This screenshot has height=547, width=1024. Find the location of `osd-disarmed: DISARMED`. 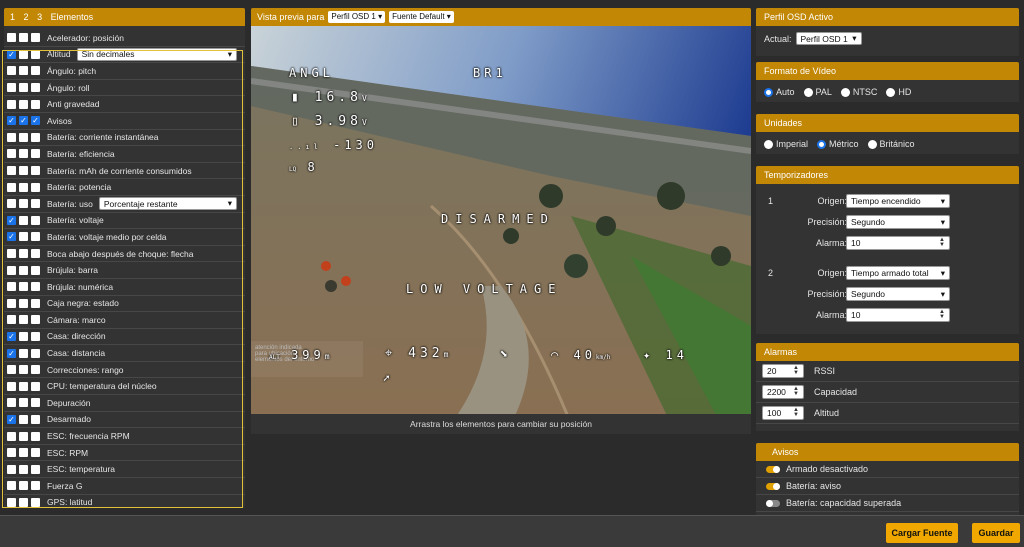

osd-disarmed: DISARMED is located at coordinates (498, 219).